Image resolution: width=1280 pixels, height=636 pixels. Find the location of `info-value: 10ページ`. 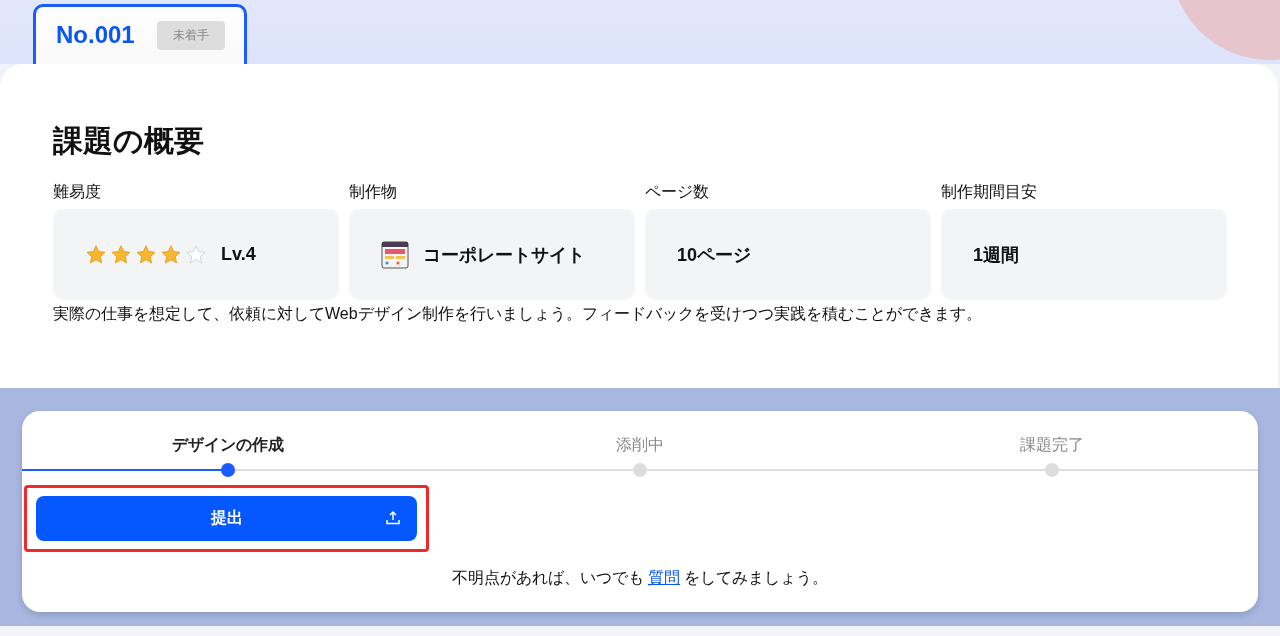

info-value: 10ページ is located at coordinates (714, 255).